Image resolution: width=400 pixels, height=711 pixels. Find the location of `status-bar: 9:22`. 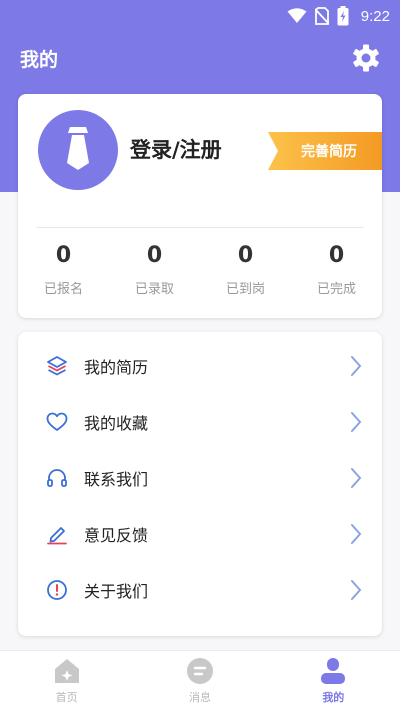

status-bar: 9:22 is located at coordinates (200, 16).